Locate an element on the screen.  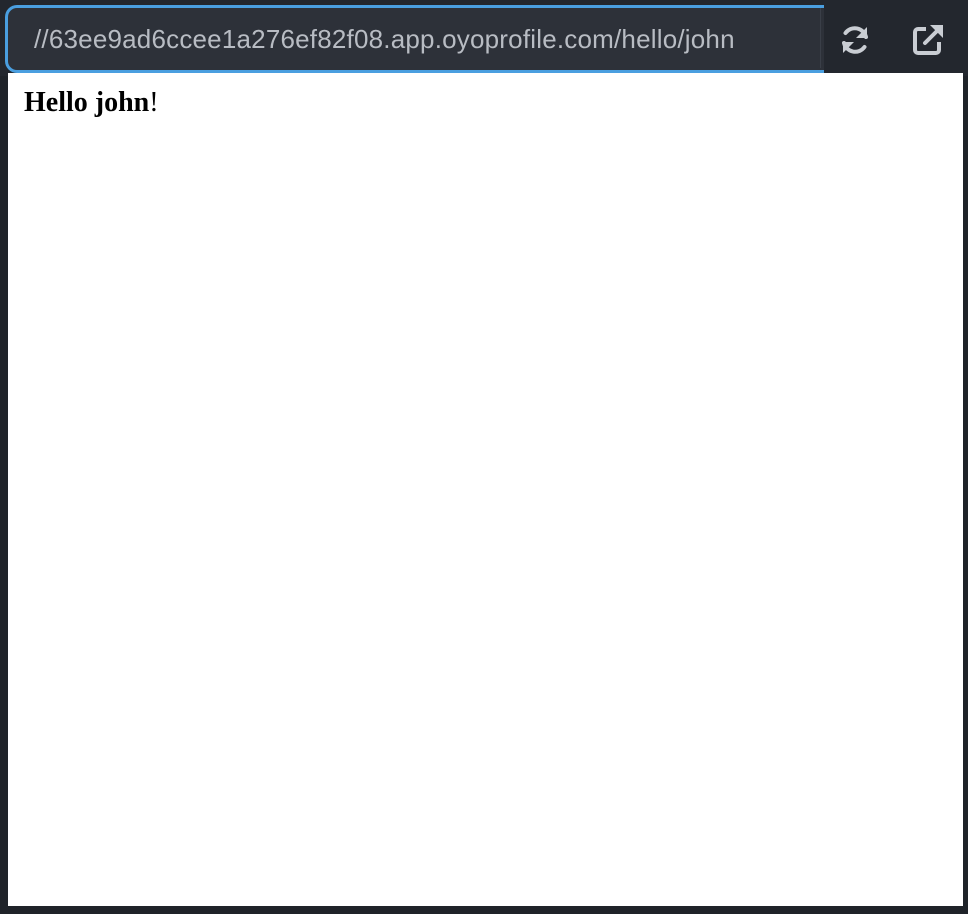
greeting-heading: Hello john! is located at coordinates (91, 103).